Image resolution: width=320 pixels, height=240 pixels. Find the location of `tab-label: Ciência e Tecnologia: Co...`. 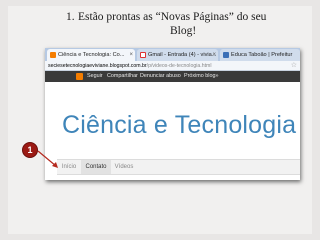

tab-label: Ciência e Tecnologia: Co... is located at coordinates (91, 55).